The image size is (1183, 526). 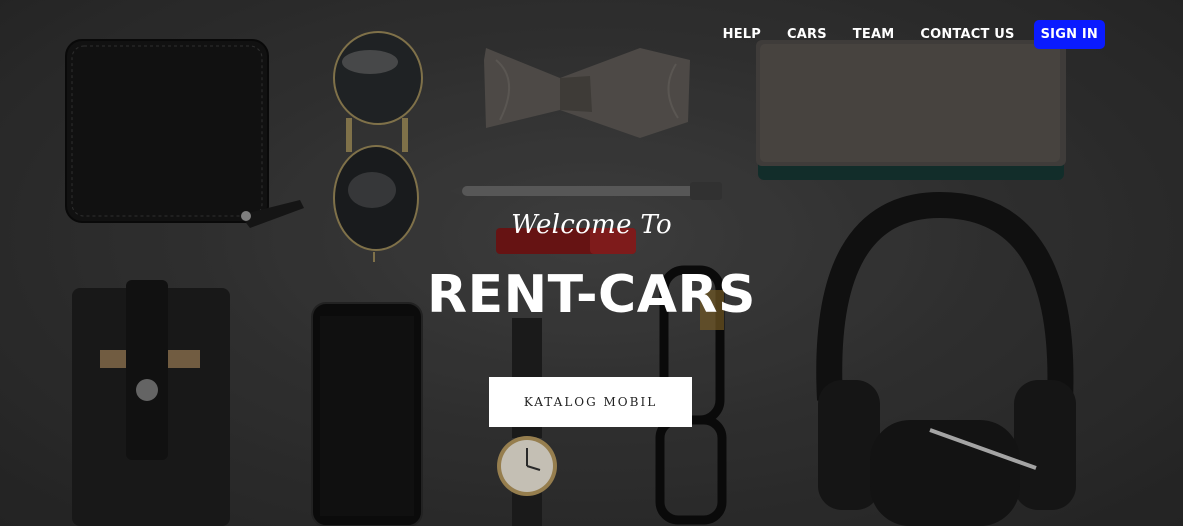 I want to click on katalog-mobil-button: KATALOG MOBIL, so click(x=590, y=402).